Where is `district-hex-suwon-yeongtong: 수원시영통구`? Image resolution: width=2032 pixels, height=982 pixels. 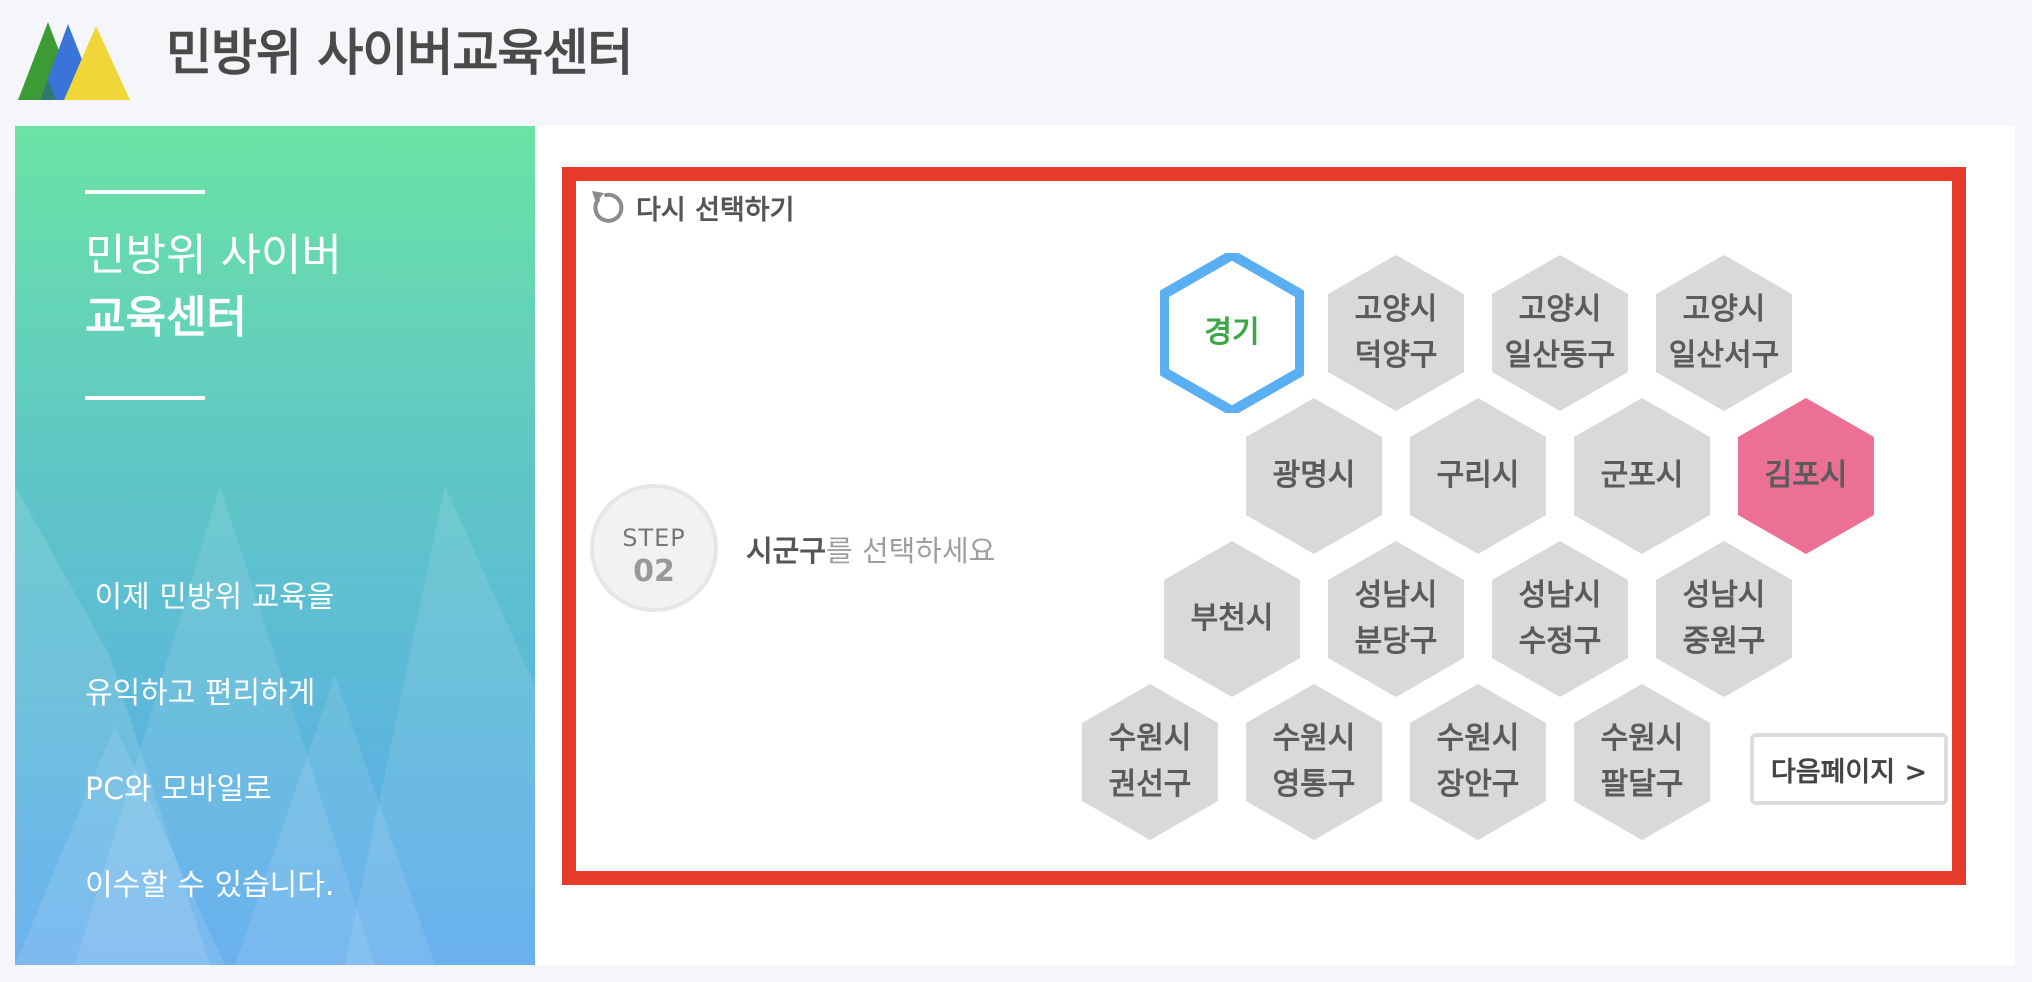 district-hex-suwon-yeongtong: 수원시영통구 is located at coordinates (1314, 762).